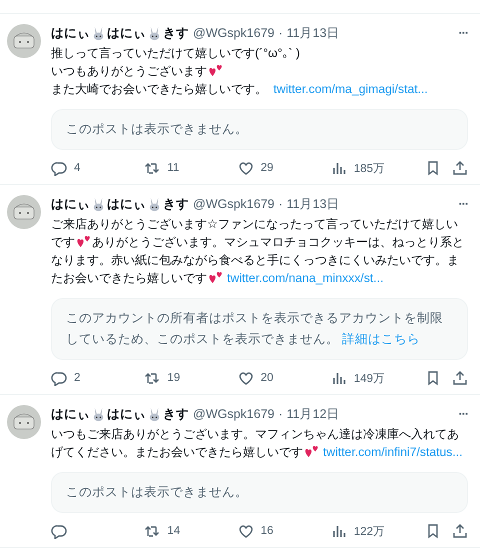  Describe the element at coordinates (284, 168) in the screenshot. I see `like-button: 29` at that location.